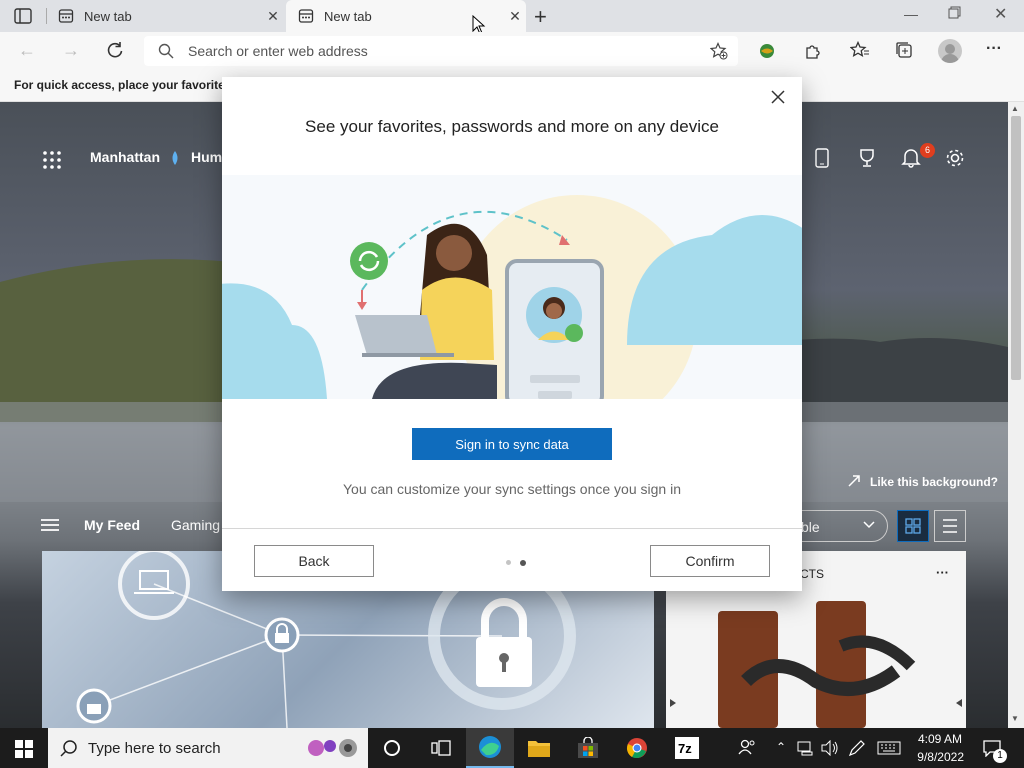 This screenshot has width=1024, height=768. Describe the element at coordinates (406, 16) in the screenshot. I see `tab-new-tab-2-active: New tab ✕` at that location.